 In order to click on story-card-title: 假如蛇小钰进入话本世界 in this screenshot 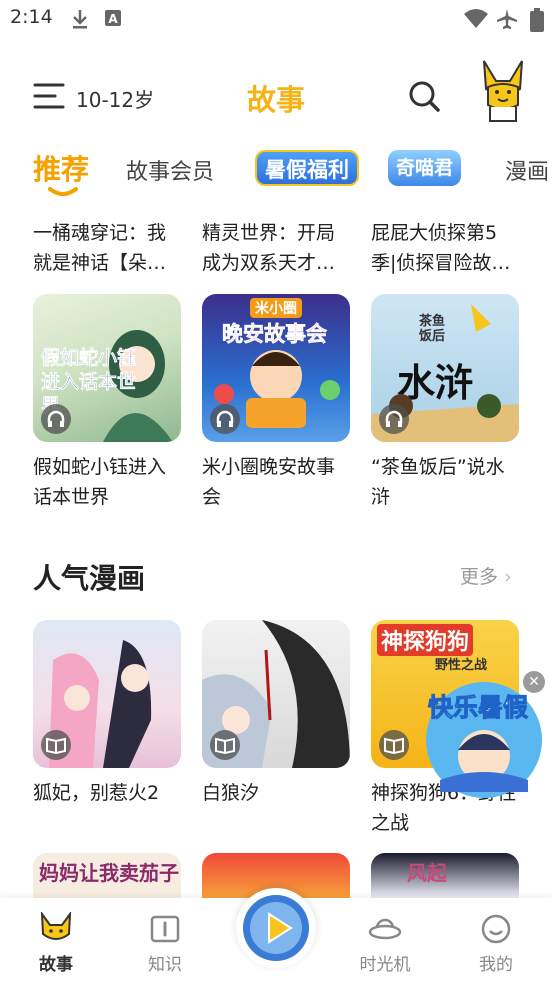, I will do `click(100, 482)`.